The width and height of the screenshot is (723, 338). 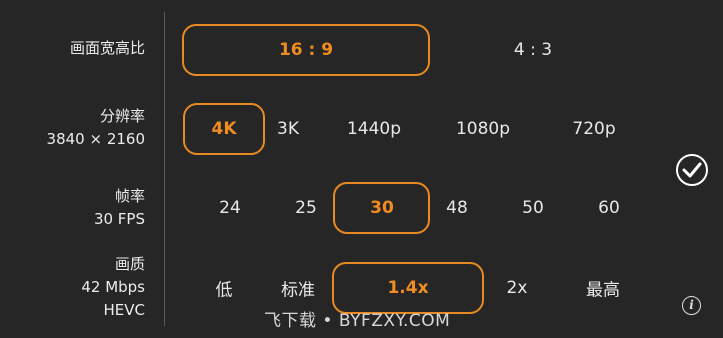 What do you see at coordinates (164, 169) in the screenshot?
I see `divider` at bounding box center [164, 169].